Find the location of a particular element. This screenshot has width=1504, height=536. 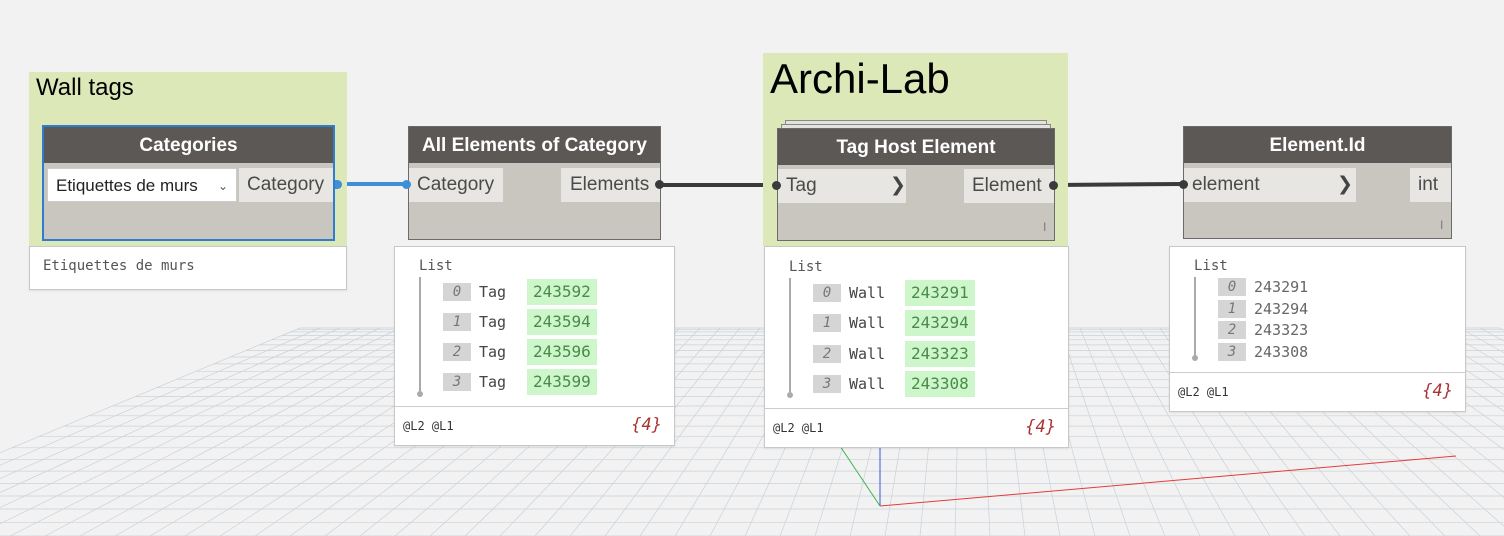

tag-host-element-node: Tag Host Element Tag ❯ Element l is located at coordinates (916, 184).